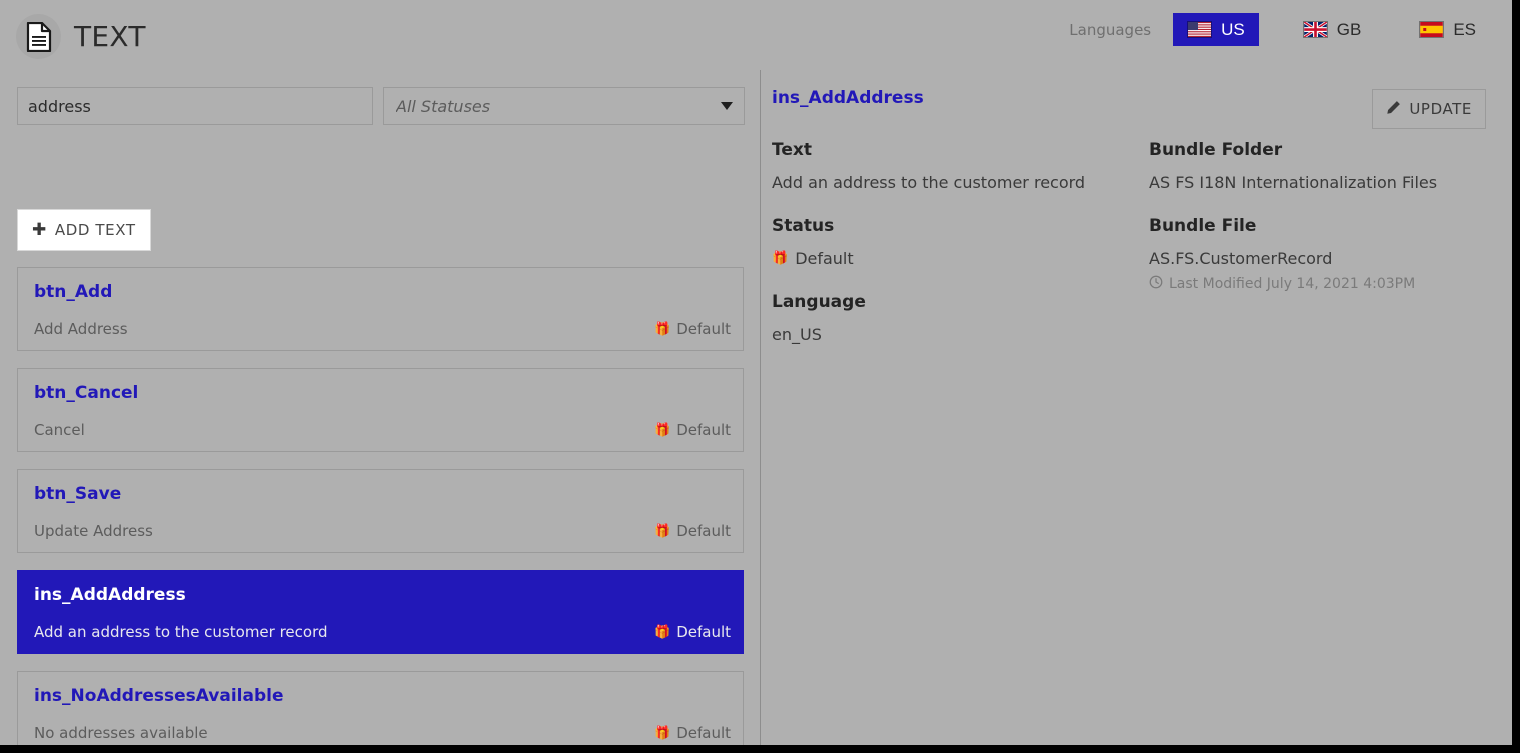 The width and height of the screenshot is (1520, 753). Describe the element at coordinates (792, 150) in the screenshot. I see `field-label-text: Text` at that location.